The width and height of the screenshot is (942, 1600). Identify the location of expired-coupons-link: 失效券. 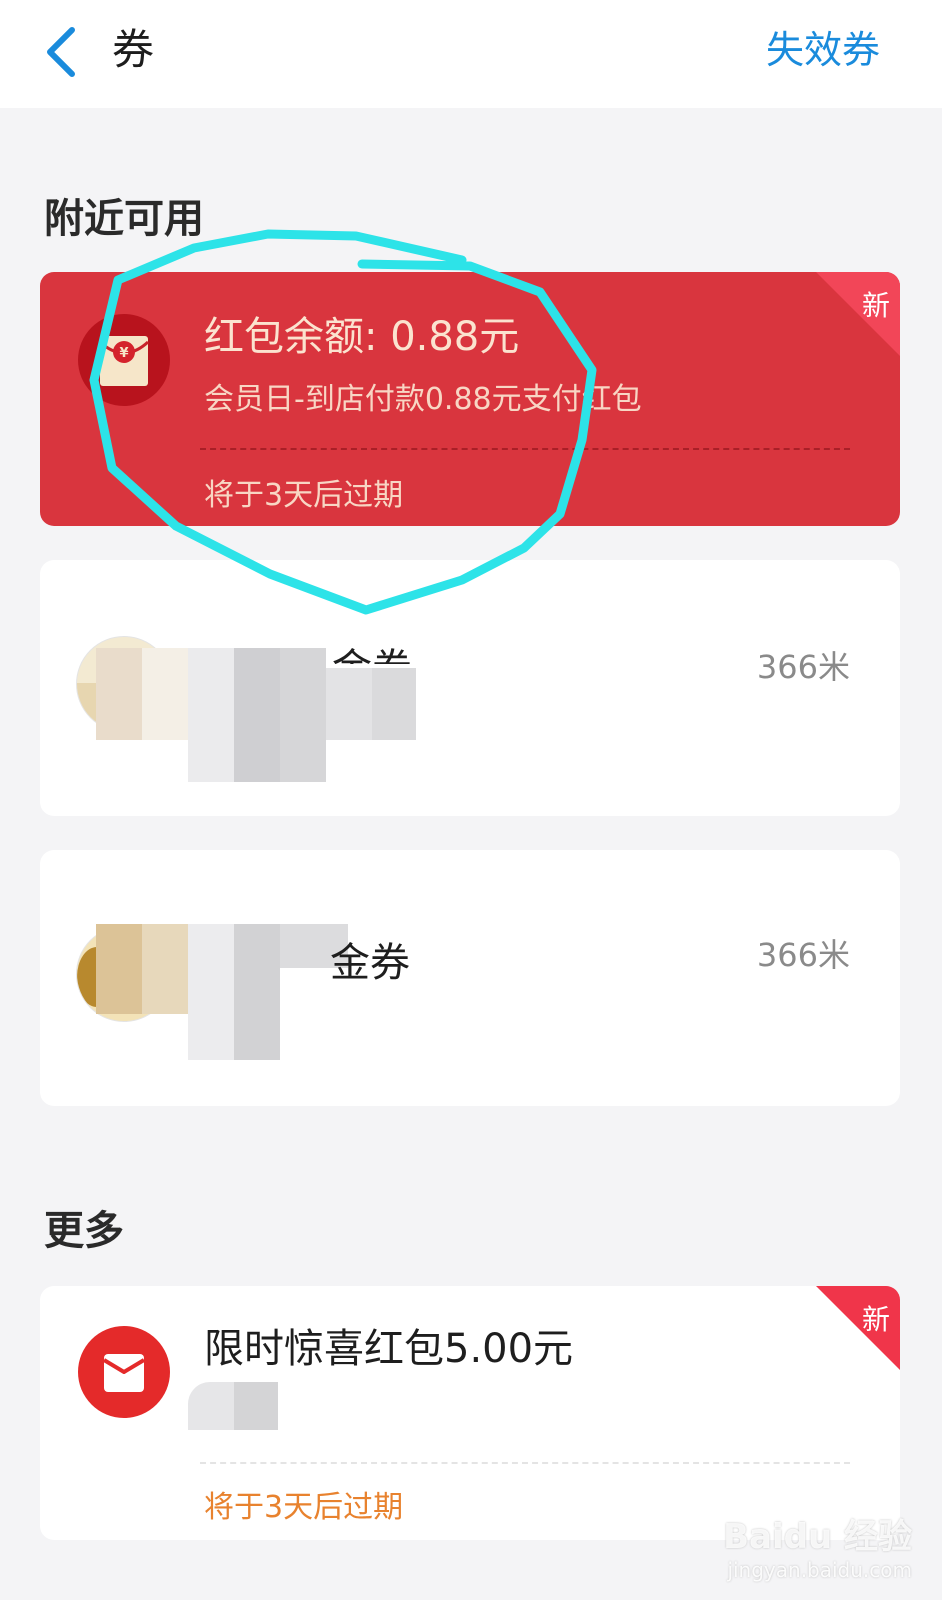
(823, 50).